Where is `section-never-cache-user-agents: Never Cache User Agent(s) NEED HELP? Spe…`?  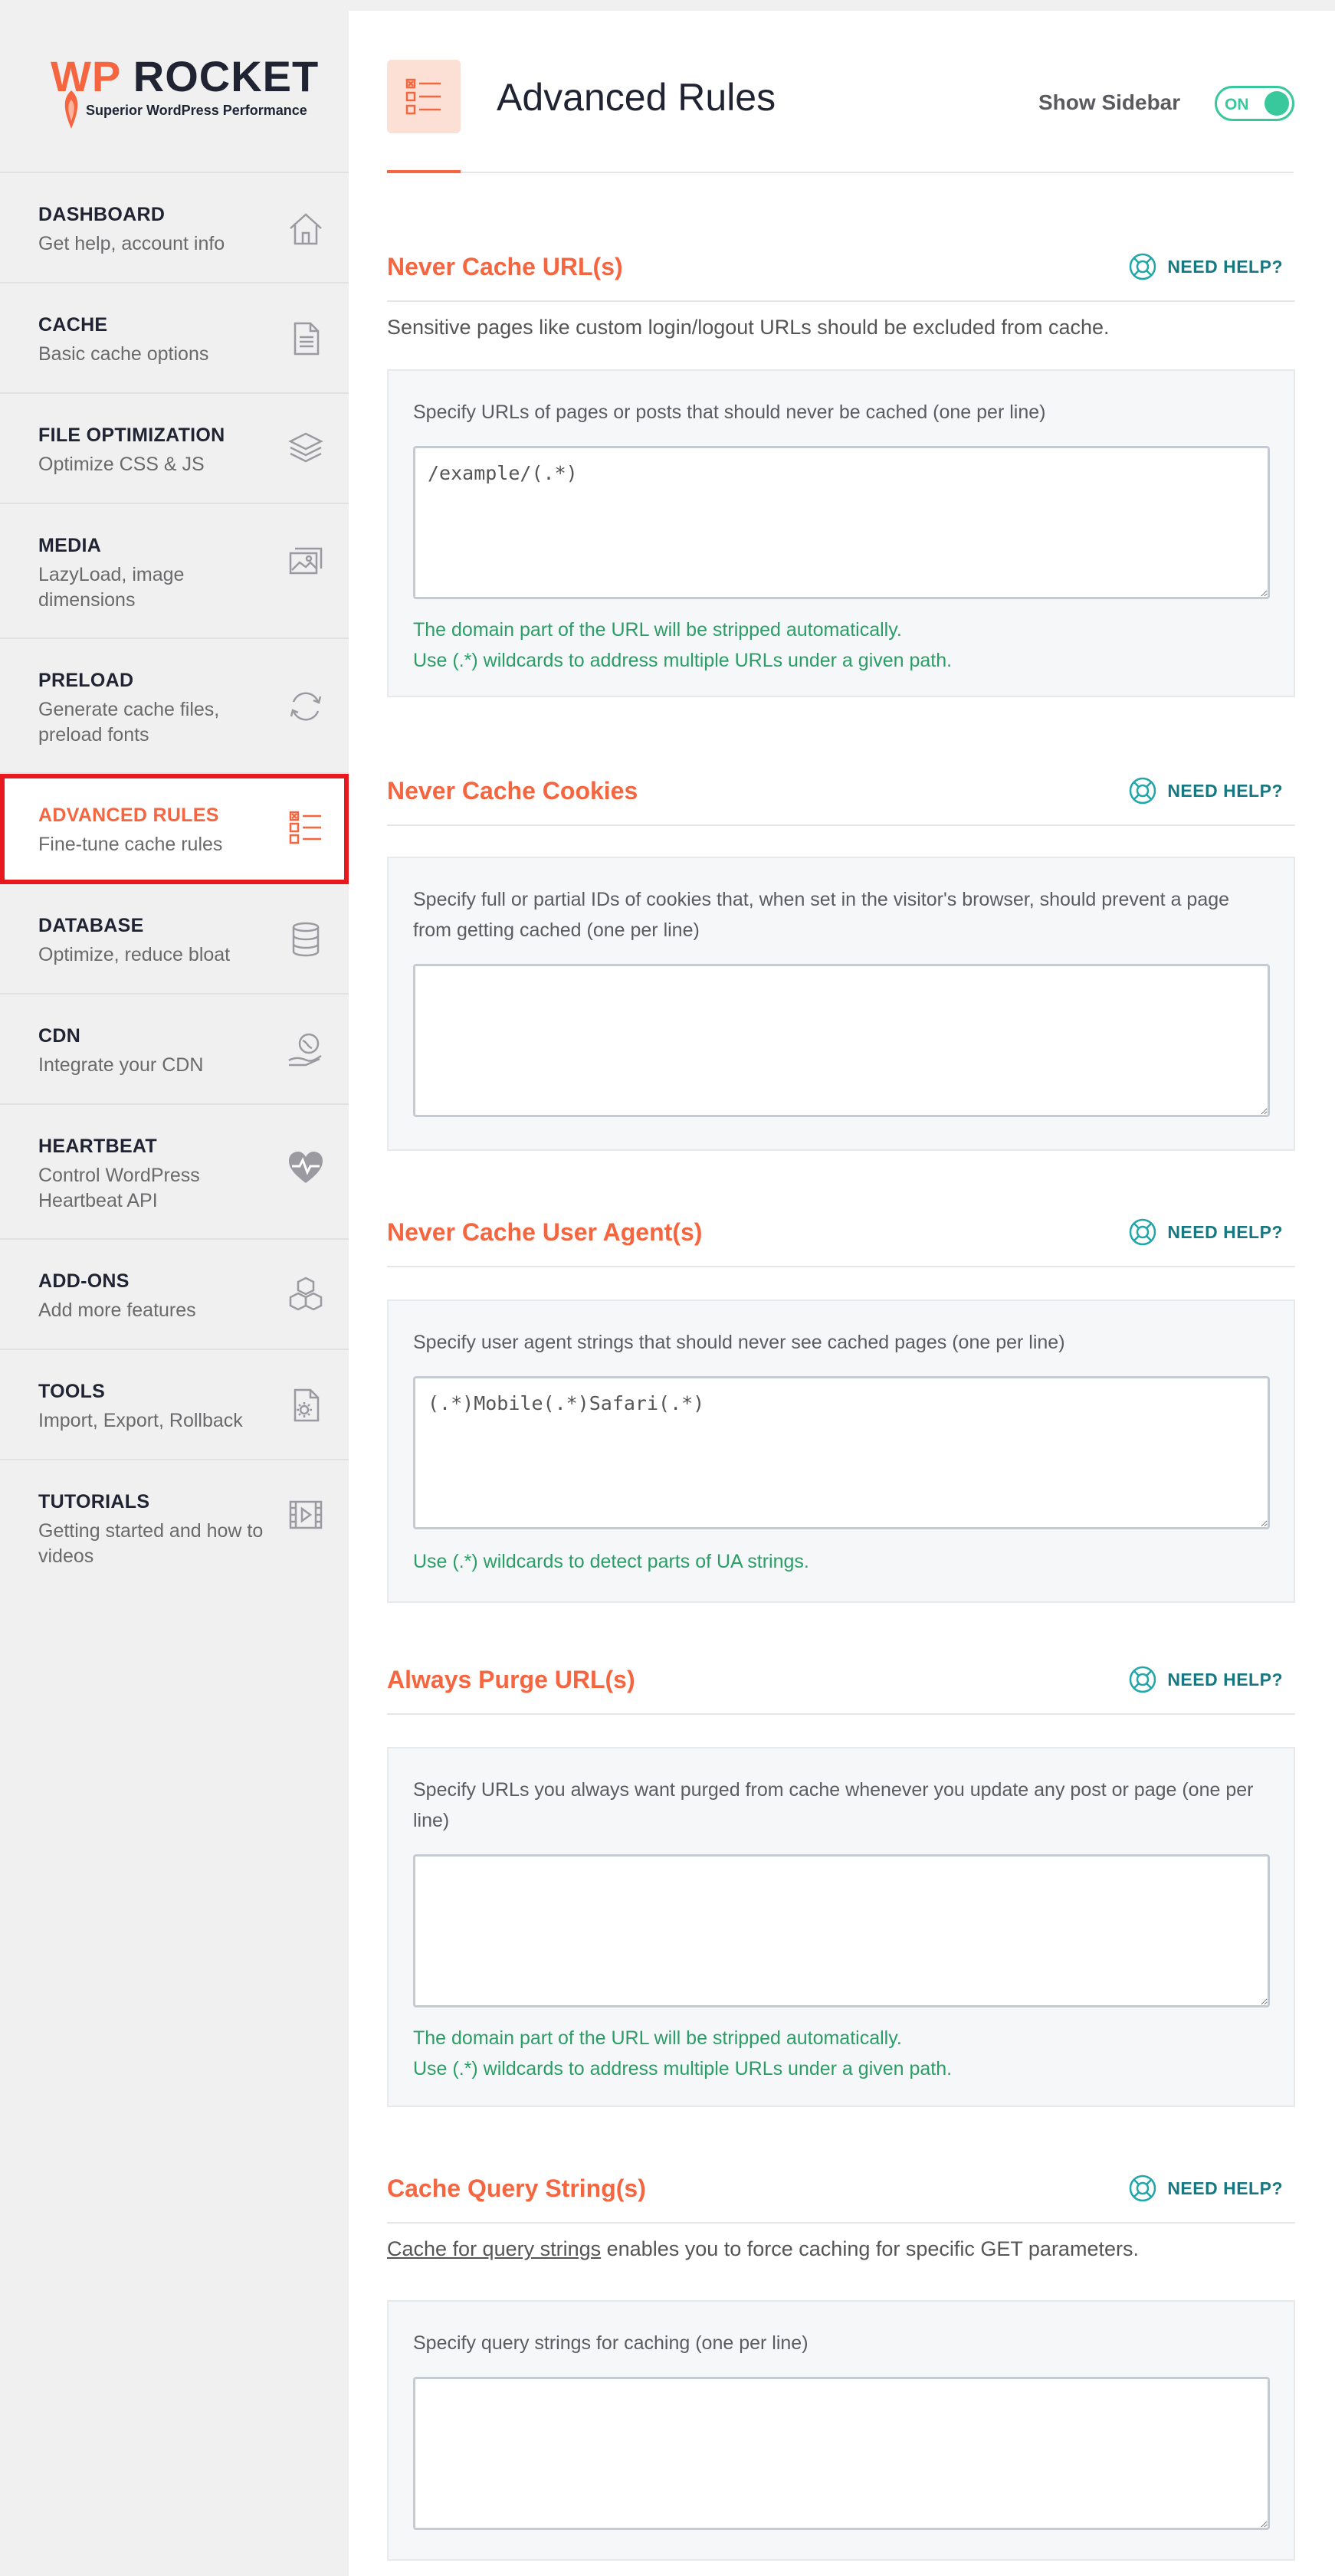 section-never-cache-user-agents: Never Cache User Agent(s) NEED HELP? Spe… is located at coordinates (841, 1405).